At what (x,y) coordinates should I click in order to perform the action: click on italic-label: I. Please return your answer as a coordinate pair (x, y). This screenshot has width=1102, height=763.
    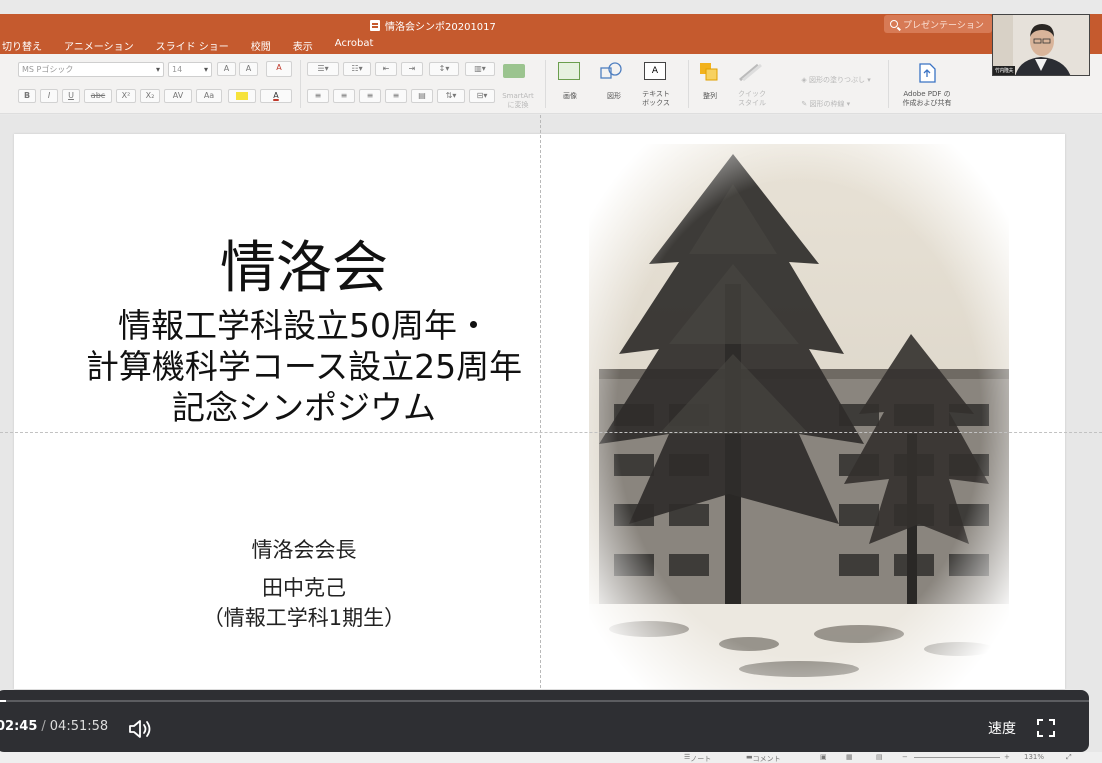
    Looking at the image, I should click on (49, 95).